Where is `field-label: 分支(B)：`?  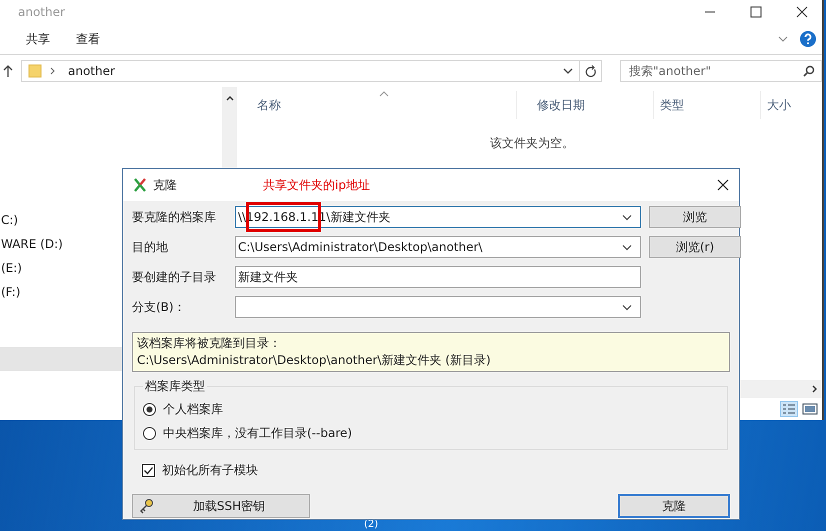
field-label: 分支(B)： is located at coordinates (159, 307).